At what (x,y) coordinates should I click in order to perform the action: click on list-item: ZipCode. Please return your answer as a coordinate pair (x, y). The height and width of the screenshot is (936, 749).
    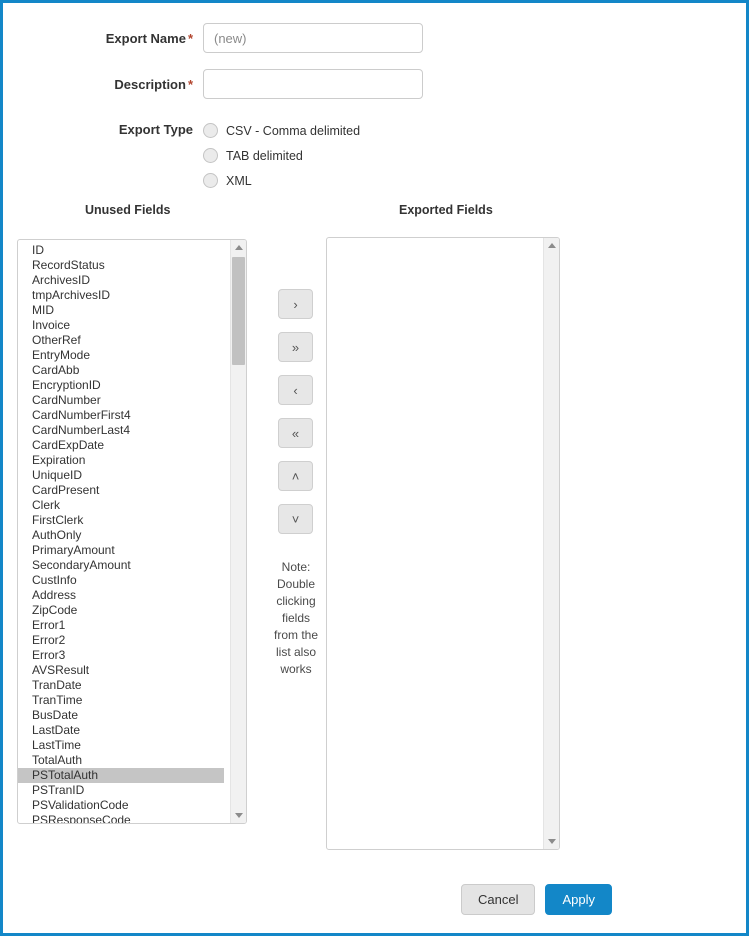
    Looking at the image, I should click on (128, 610).